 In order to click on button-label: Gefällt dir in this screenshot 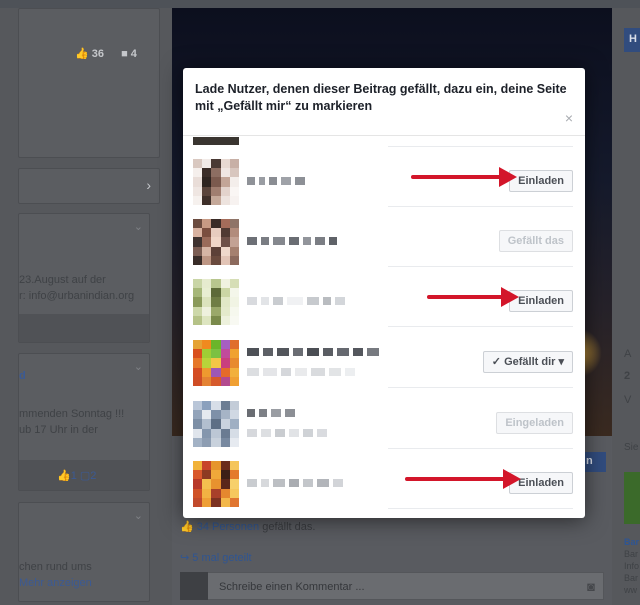, I will do `click(530, 362)`.